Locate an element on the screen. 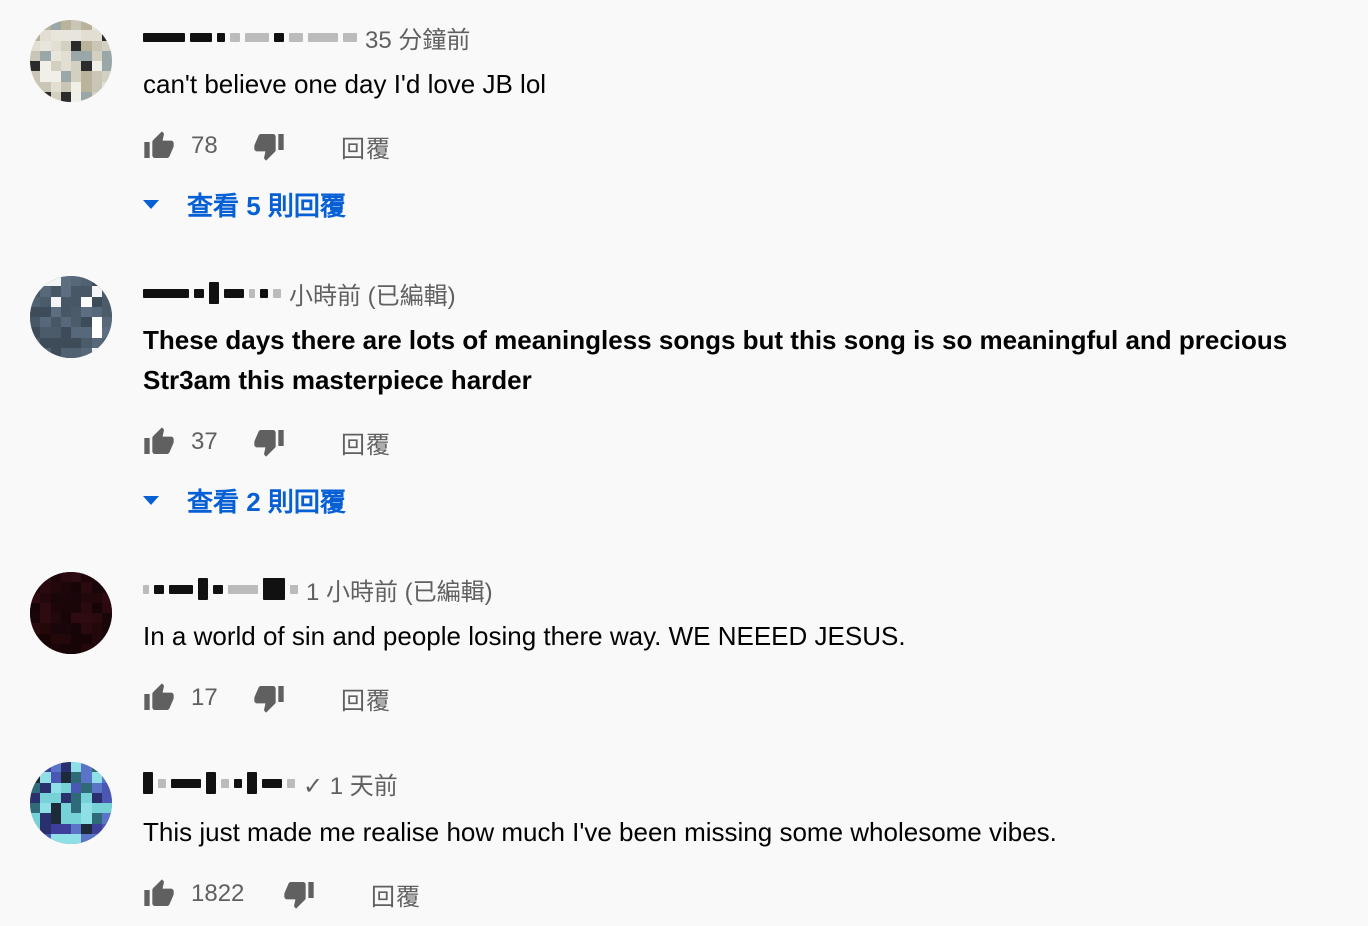 Image resolution: width=1368 pixels, height=926 pixels. comment-actions: 37 回覆 is located at coordinates (267, 442).